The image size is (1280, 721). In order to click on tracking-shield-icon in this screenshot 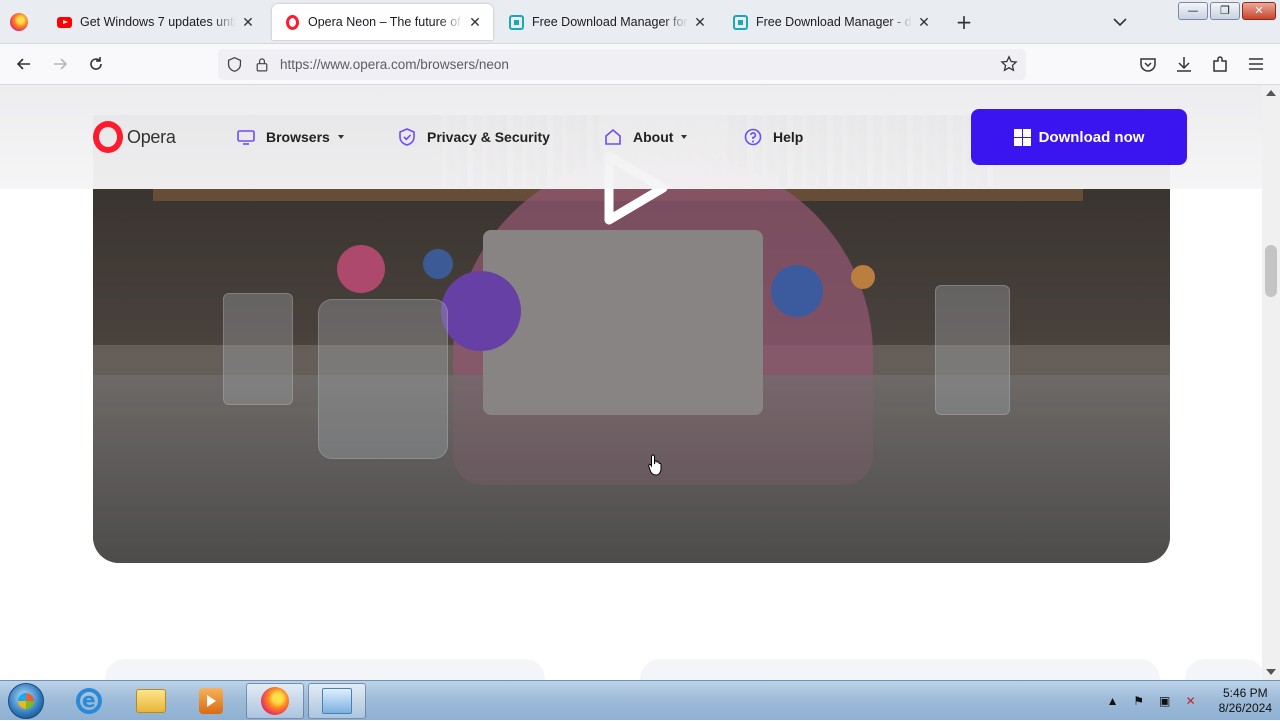, I will do `click(234, 64)`.